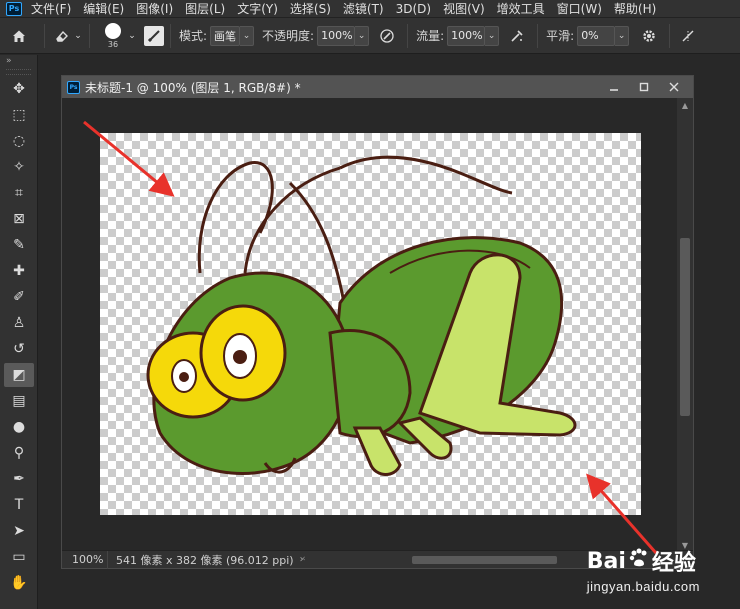 The image size is (740, 609). Describe the element at coordinates (310, 8) in the screenshot. I see `menu-select: 选择(S)` at that location.